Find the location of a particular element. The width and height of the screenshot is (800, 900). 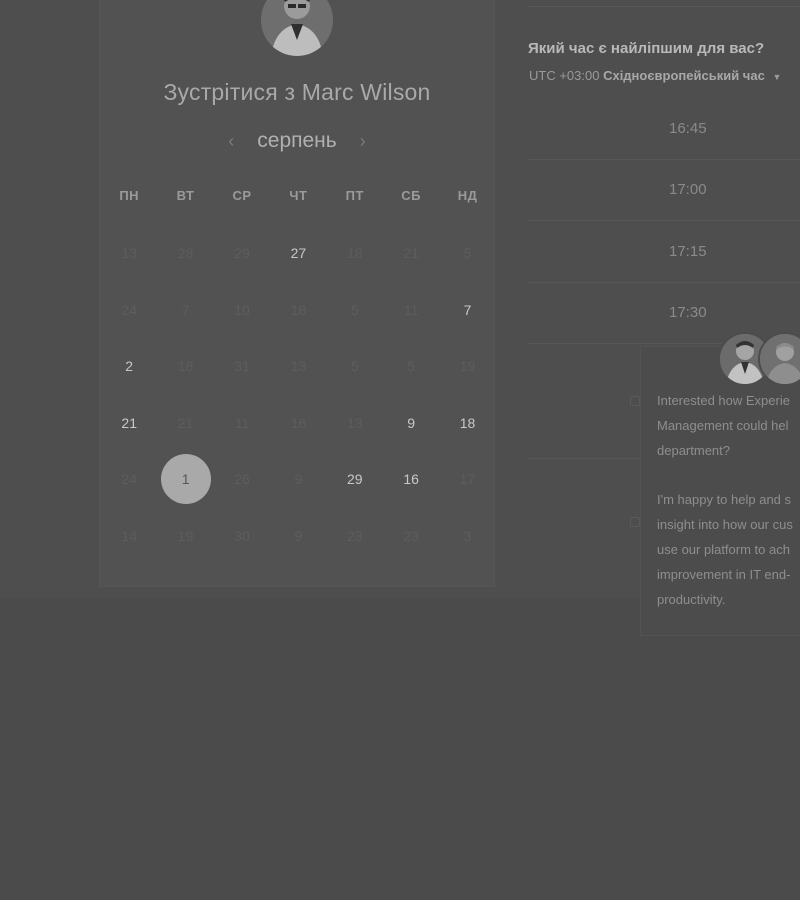

day-number: 31 is located at coordinates (242, 366).